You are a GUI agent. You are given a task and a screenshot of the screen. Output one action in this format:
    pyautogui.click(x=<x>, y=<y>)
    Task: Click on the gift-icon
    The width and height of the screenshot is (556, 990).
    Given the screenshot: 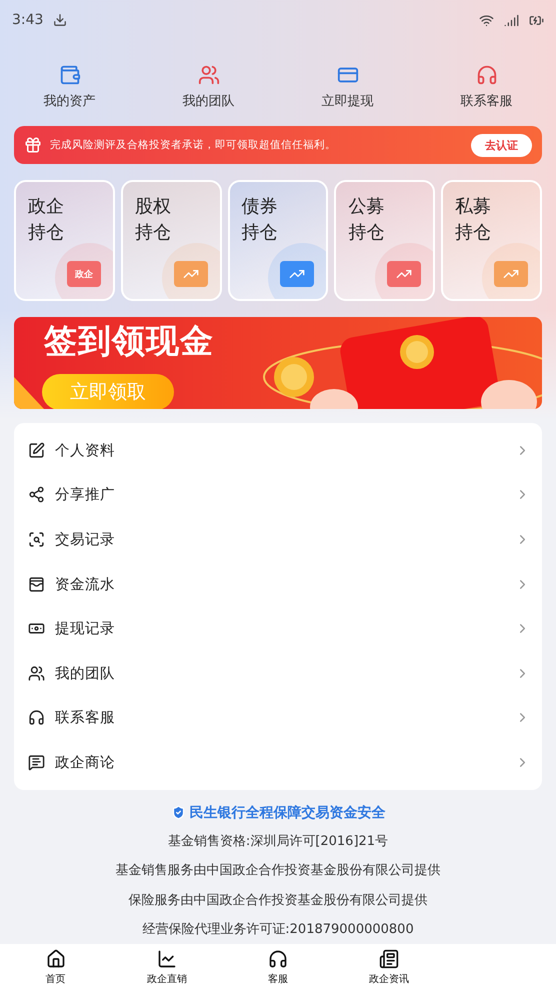 What is the action you would take?
    pyautogui.click(x=33, y=145)
    